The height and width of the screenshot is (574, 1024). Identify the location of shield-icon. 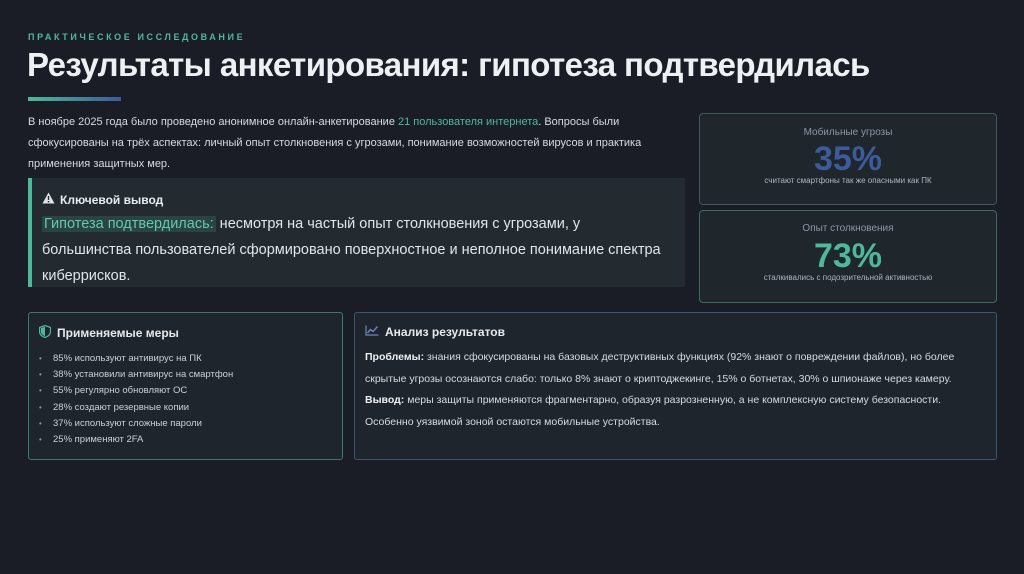
(45, 332).